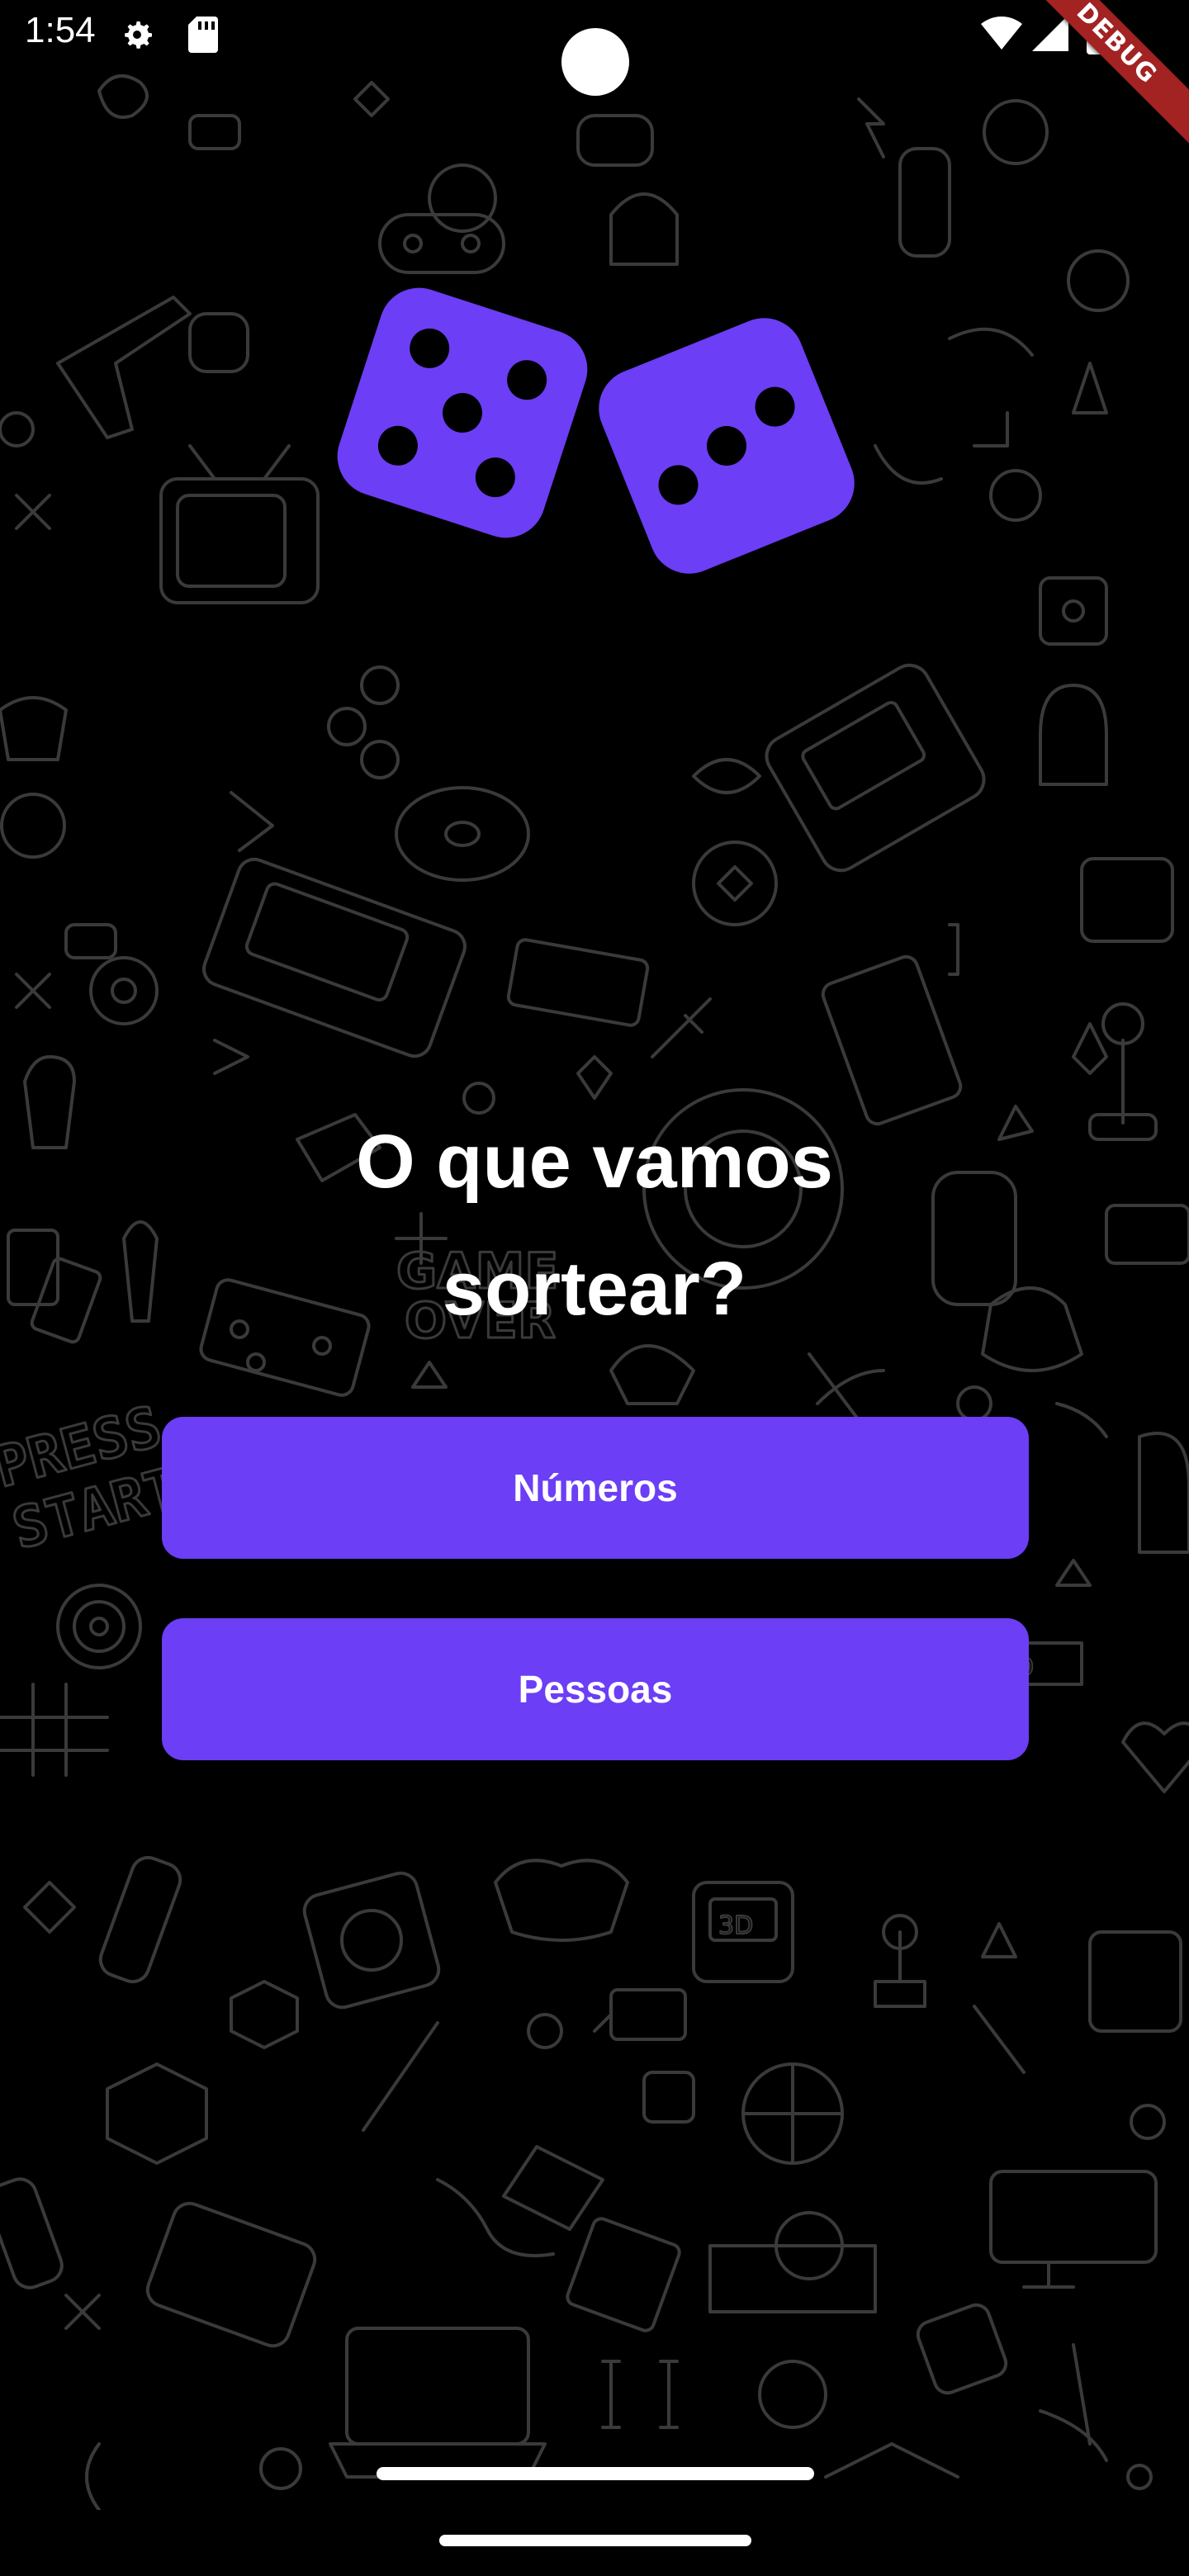 This screenshot has width=1189, height=2576. I want to click on settings-icon, so click(138, 35).